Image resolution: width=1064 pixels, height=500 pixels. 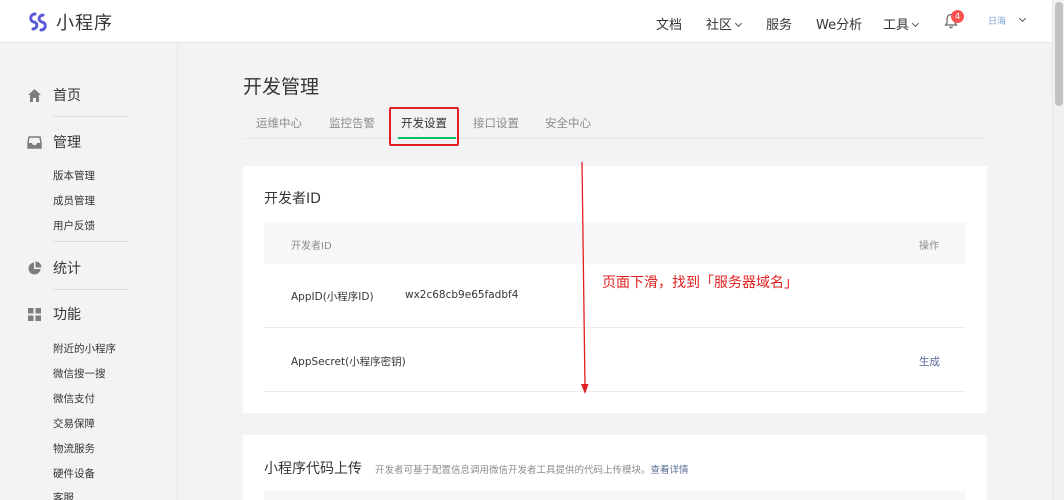 I want to click on card-description: 开发者可基于配置信息调用微信开发者工具提供的代码上传模块。查看详情, so click(x=532, y=469).